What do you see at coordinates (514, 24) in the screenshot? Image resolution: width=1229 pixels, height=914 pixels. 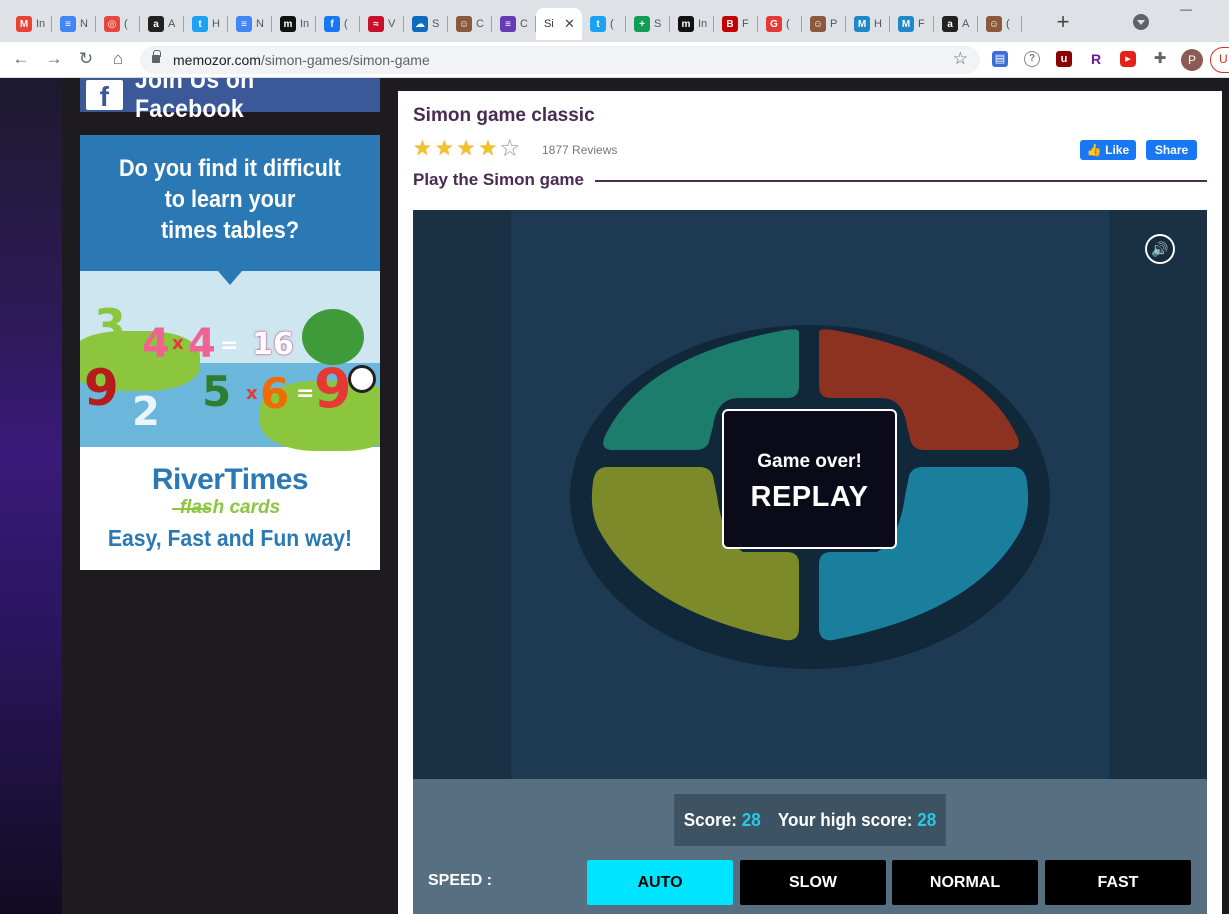 I see `browser-tab: ≡ C` at bounding box center [514, 24].